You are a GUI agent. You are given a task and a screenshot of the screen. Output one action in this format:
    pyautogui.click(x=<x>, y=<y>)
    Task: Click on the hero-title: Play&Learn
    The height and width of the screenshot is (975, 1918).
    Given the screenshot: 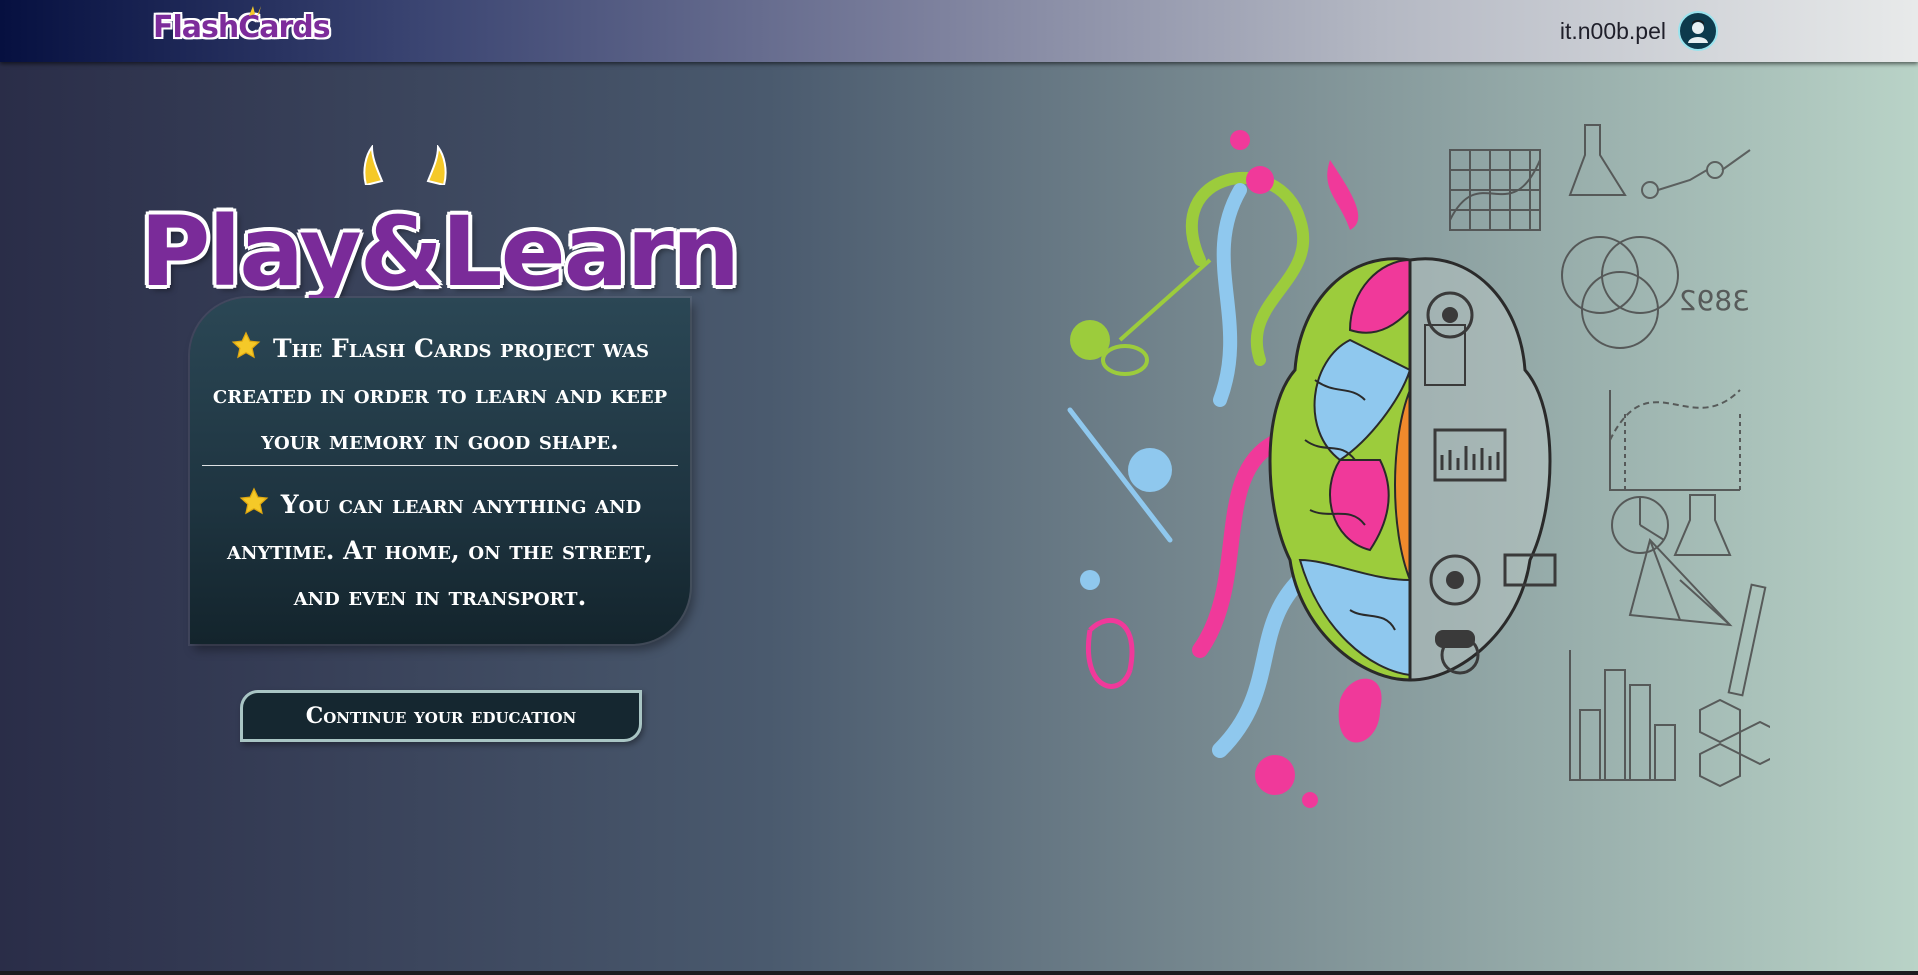 What is the action you would take?
    pyautogui.click(x=440, y=252)
    